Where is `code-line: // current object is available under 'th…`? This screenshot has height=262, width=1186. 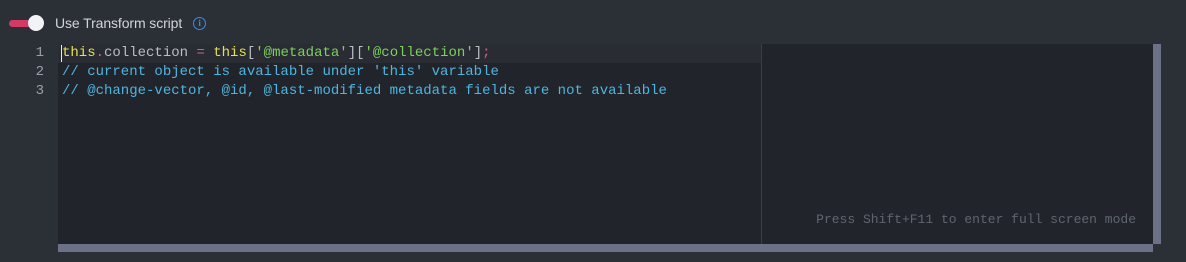 code-line: // current object is available under 'th… is located at coordinates (280, 72).